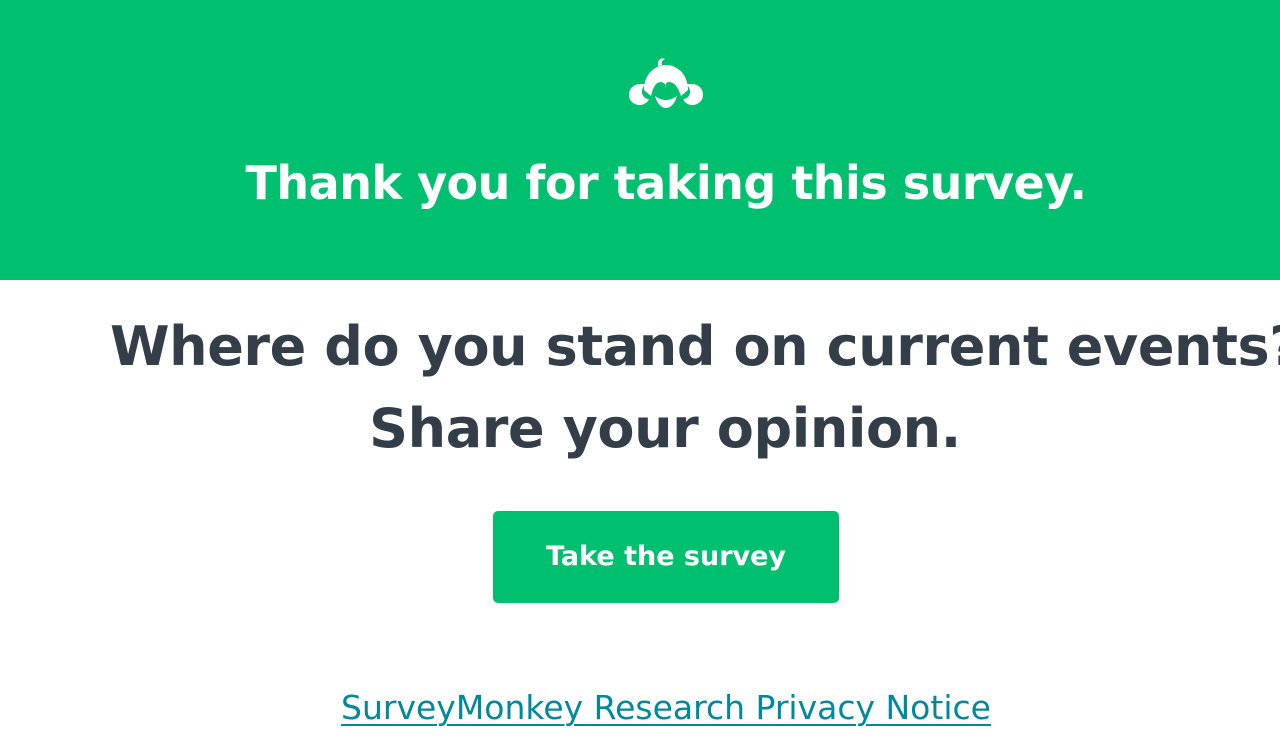 The image size is (1280, 754). Describe the element at coordinates (665, 428) in the screenshot. I see `headline-line-2: Share your opinion.` at that location.